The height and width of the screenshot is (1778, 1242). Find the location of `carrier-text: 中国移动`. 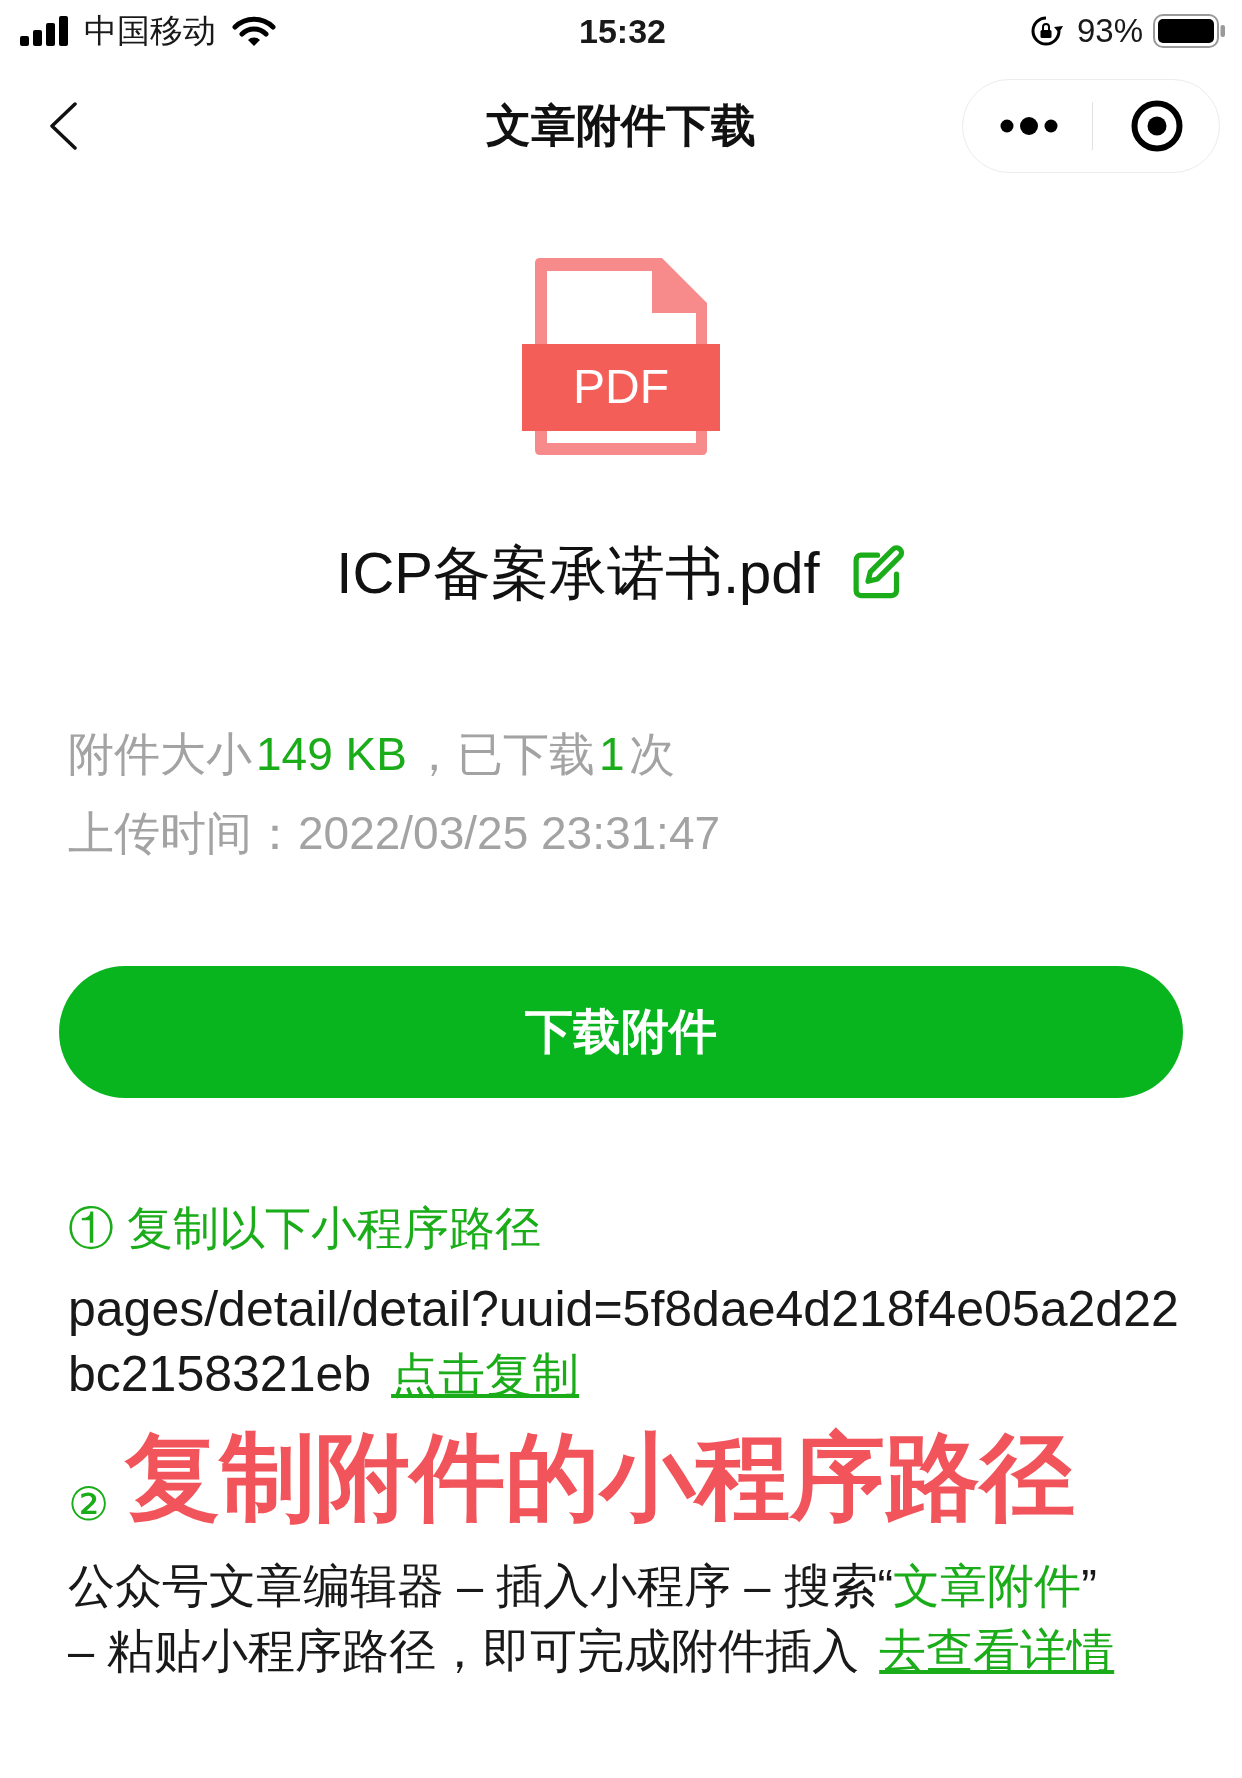

carrier-text: 中国移动 is located at coordinates (150, 31).